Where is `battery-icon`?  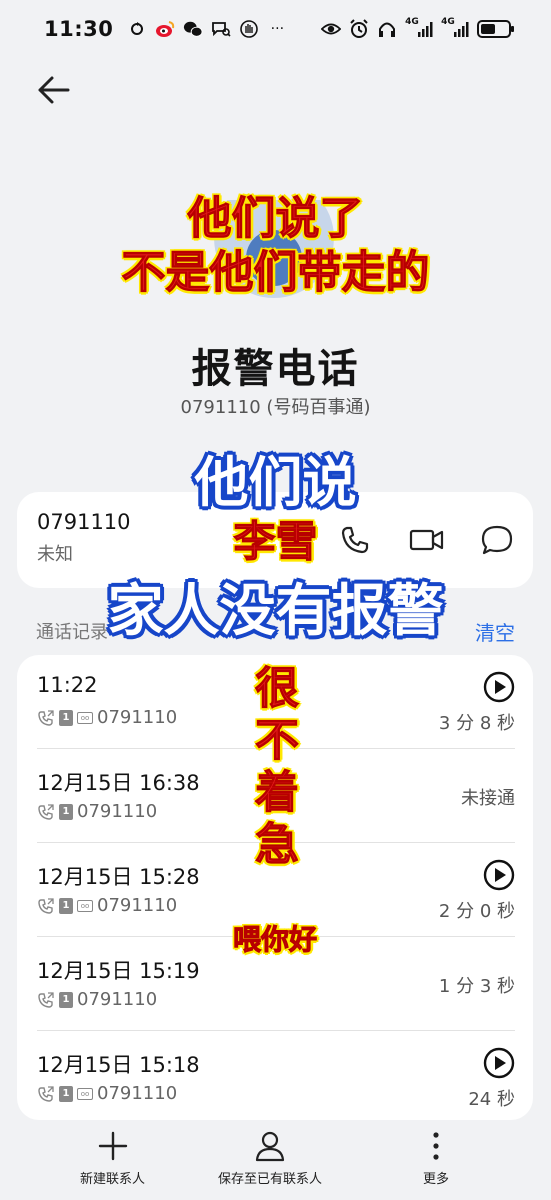 battery-icon is located at coordinates (495, 29).